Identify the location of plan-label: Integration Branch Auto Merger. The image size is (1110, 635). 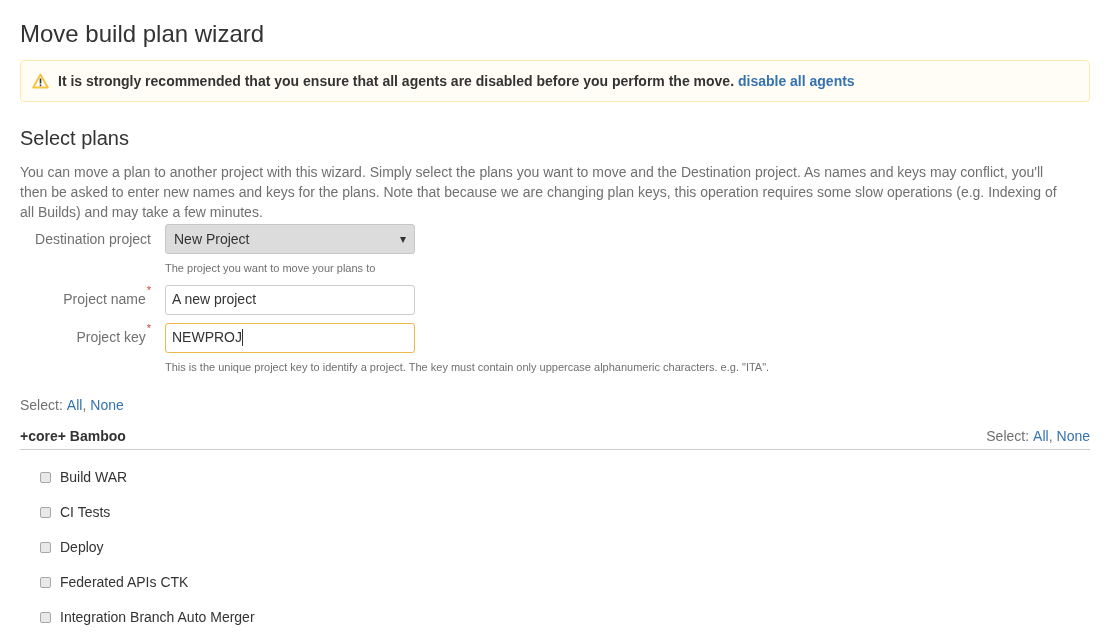
(157, 617).